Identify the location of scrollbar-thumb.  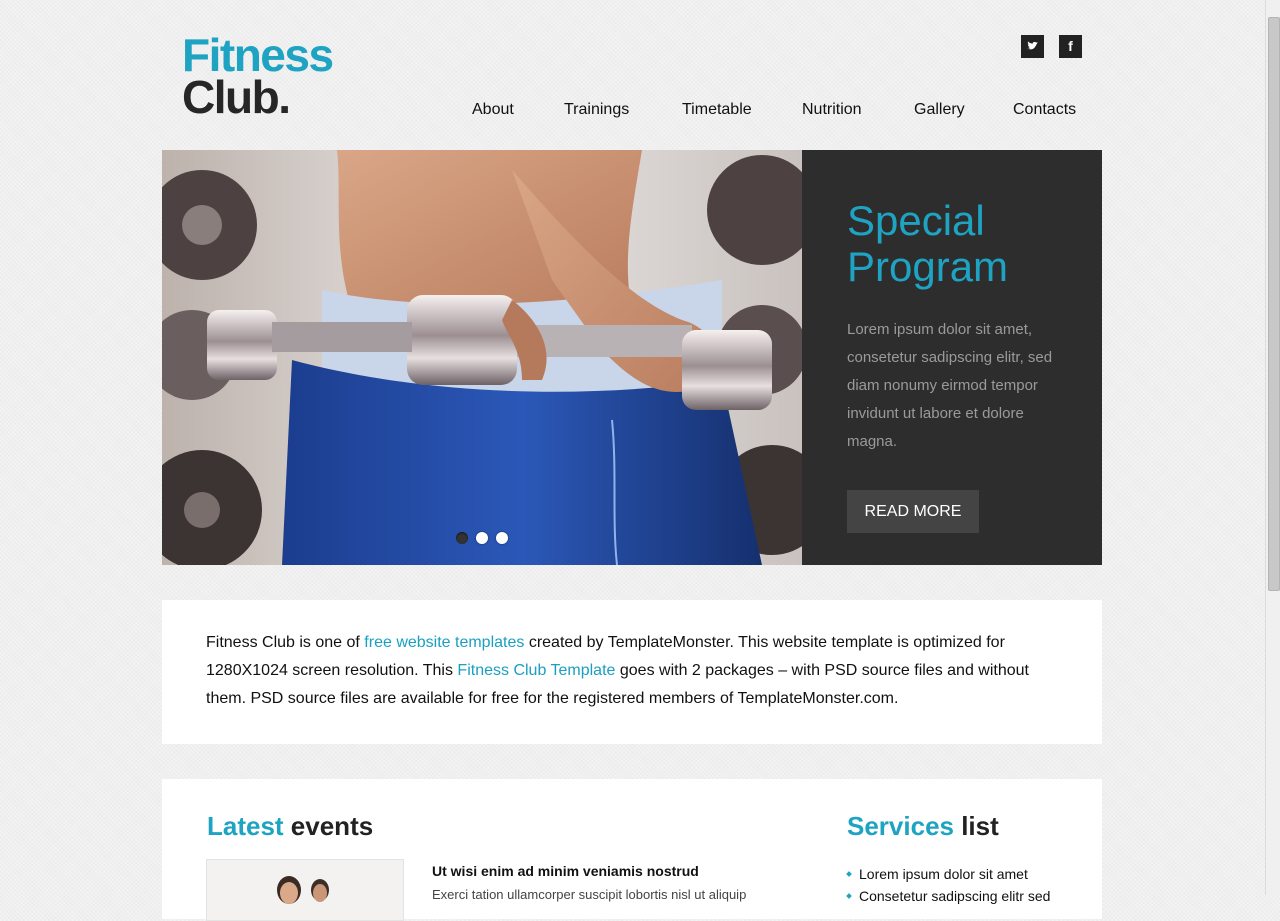
(1274, 304).